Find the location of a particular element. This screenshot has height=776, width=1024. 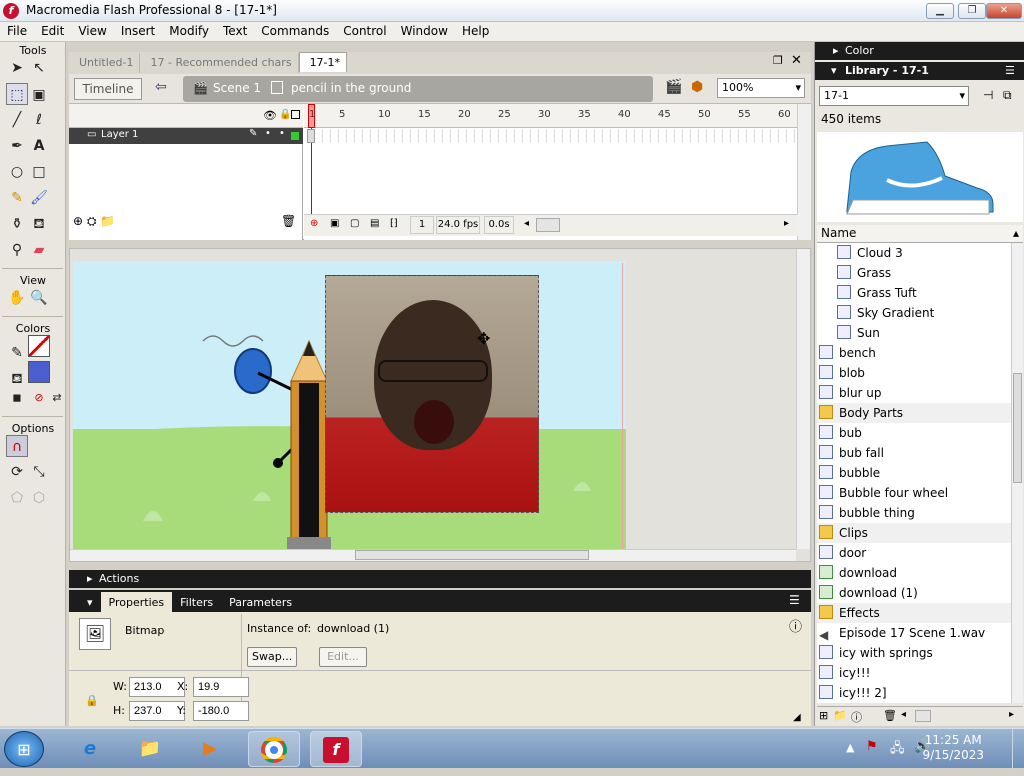

library-select: 17-1 ▾ is located at coordinates (894, 96).